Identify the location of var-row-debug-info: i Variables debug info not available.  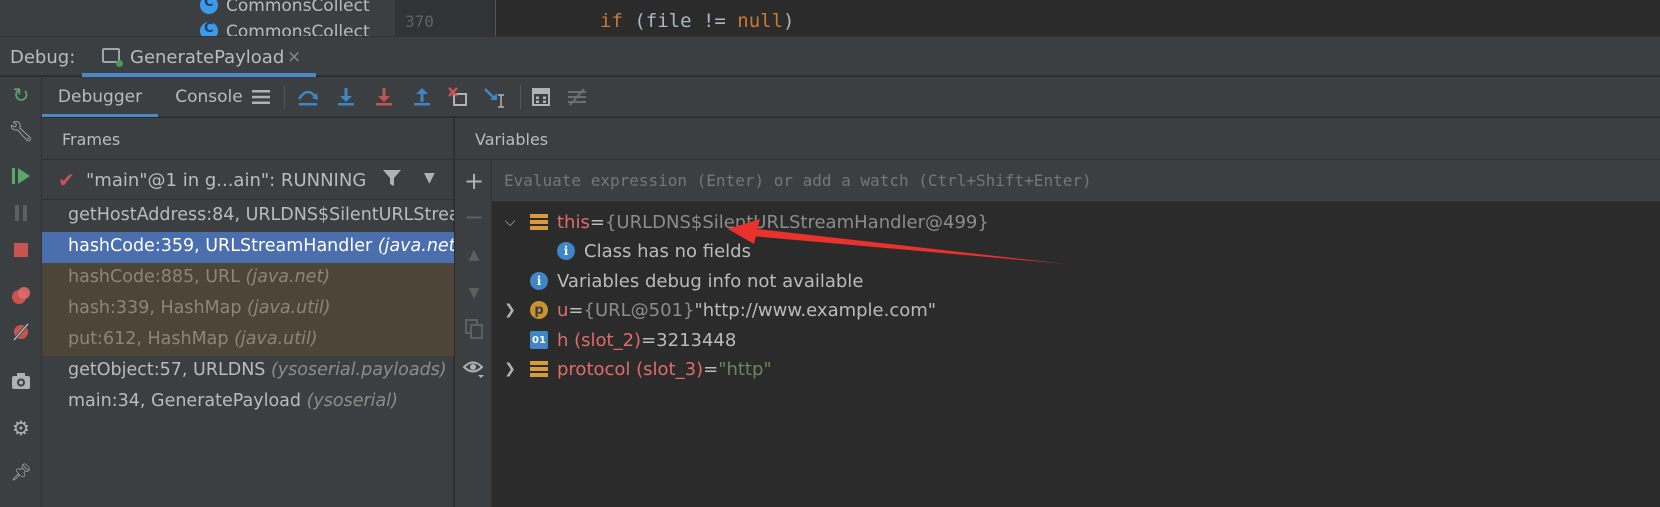
(696, 281).